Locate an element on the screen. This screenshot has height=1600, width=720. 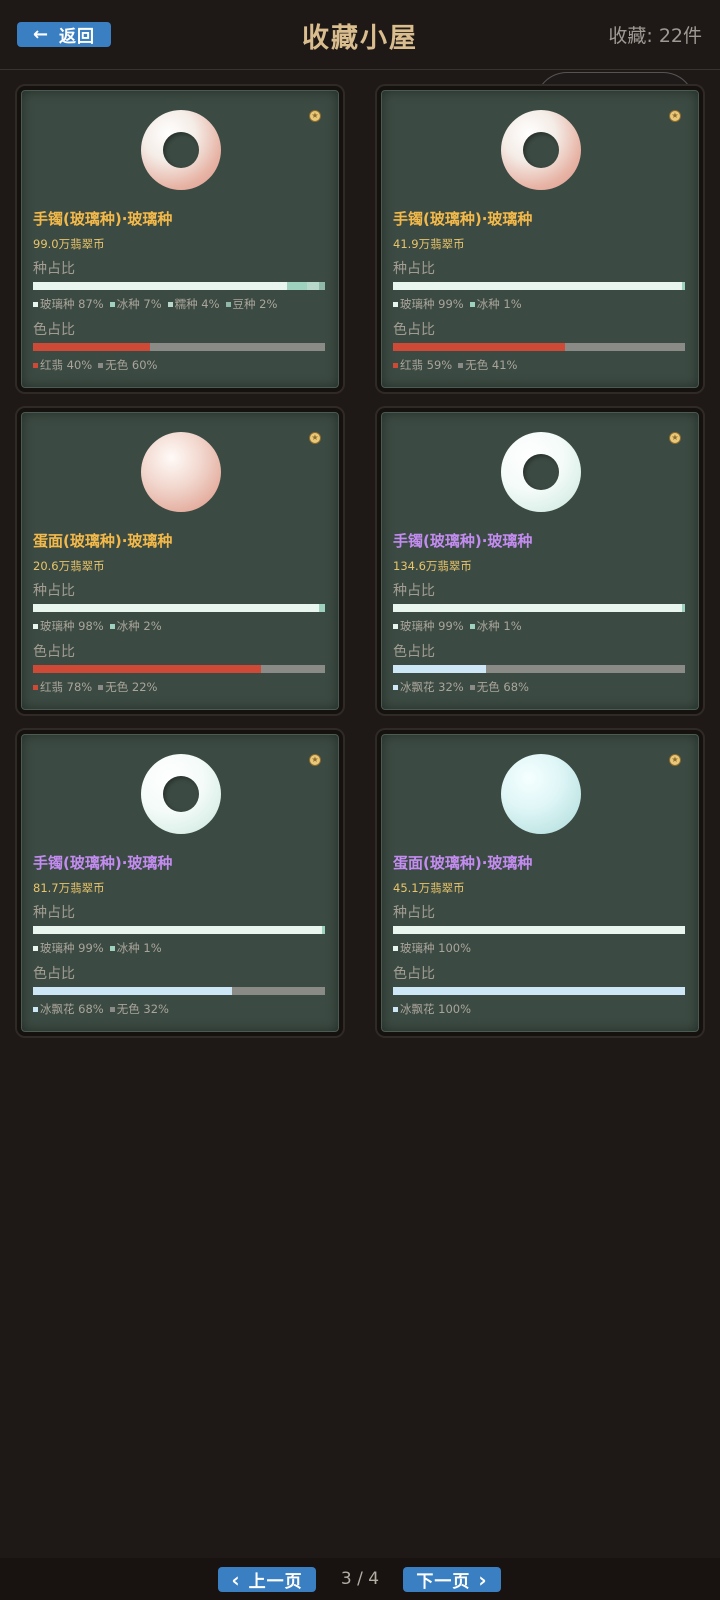
legend-label: 无色 60% is located at coordinates (131, 365).